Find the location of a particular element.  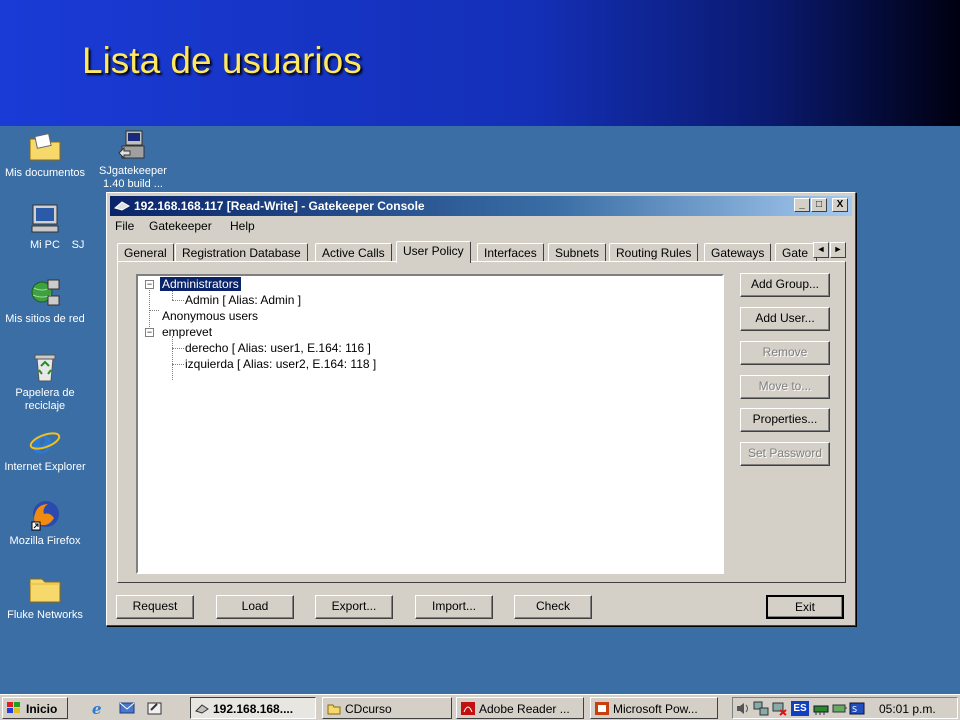

start-button: Inicio is located at coordinates (35, 708).